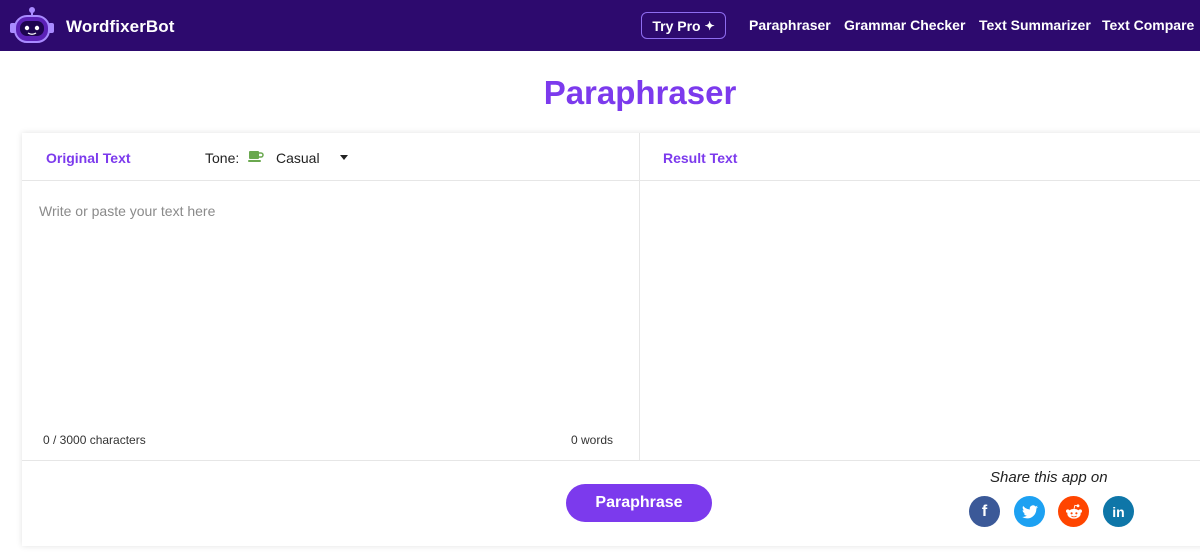 This screenshot has width=1200, height=553. I want to click on page-title: Paraphraser, so click(640, 92).